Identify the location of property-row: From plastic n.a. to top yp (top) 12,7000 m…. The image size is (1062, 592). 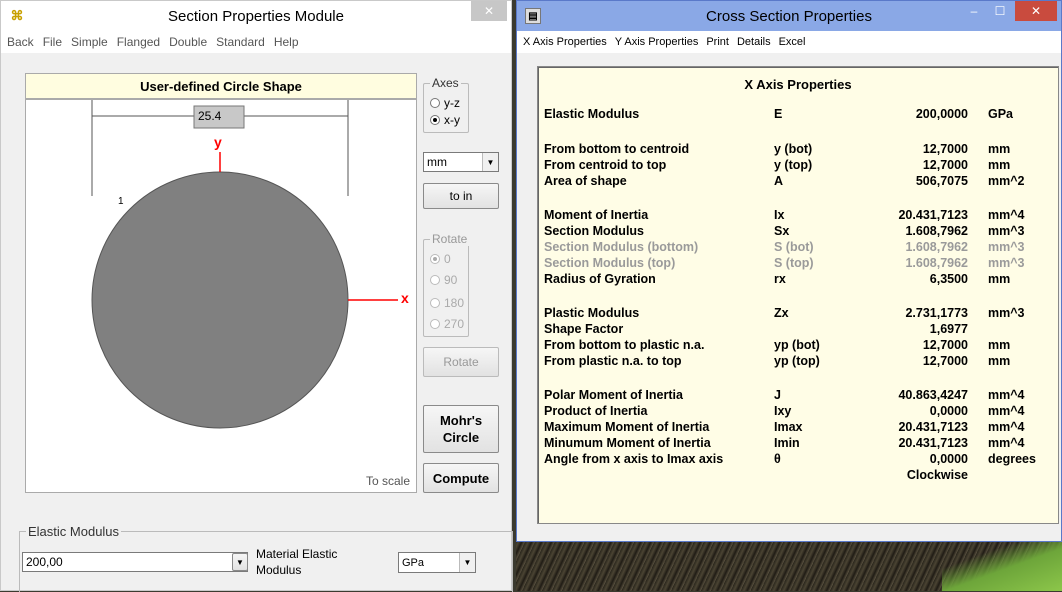
(798, 362).